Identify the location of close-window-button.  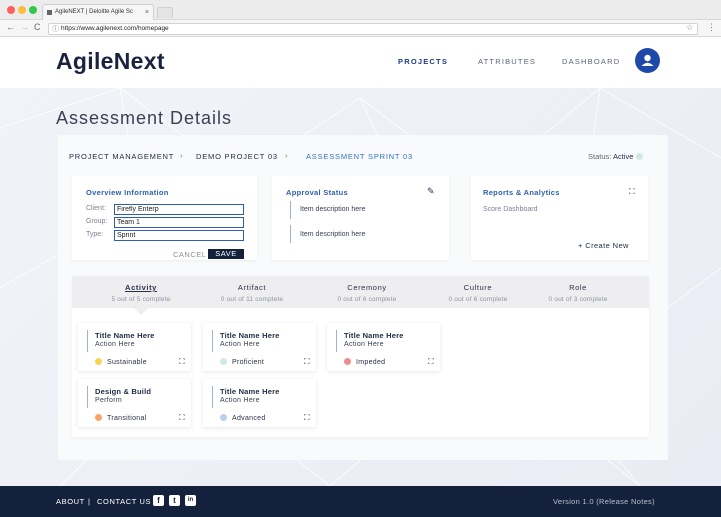
(11, 10).